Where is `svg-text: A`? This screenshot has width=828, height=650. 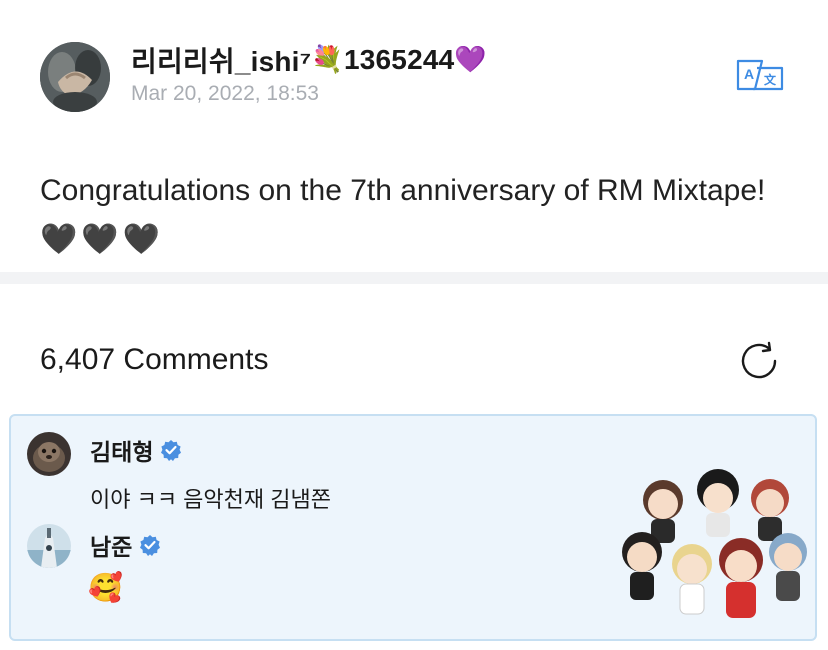 svg-text: A is located at coordinates (749, 74).